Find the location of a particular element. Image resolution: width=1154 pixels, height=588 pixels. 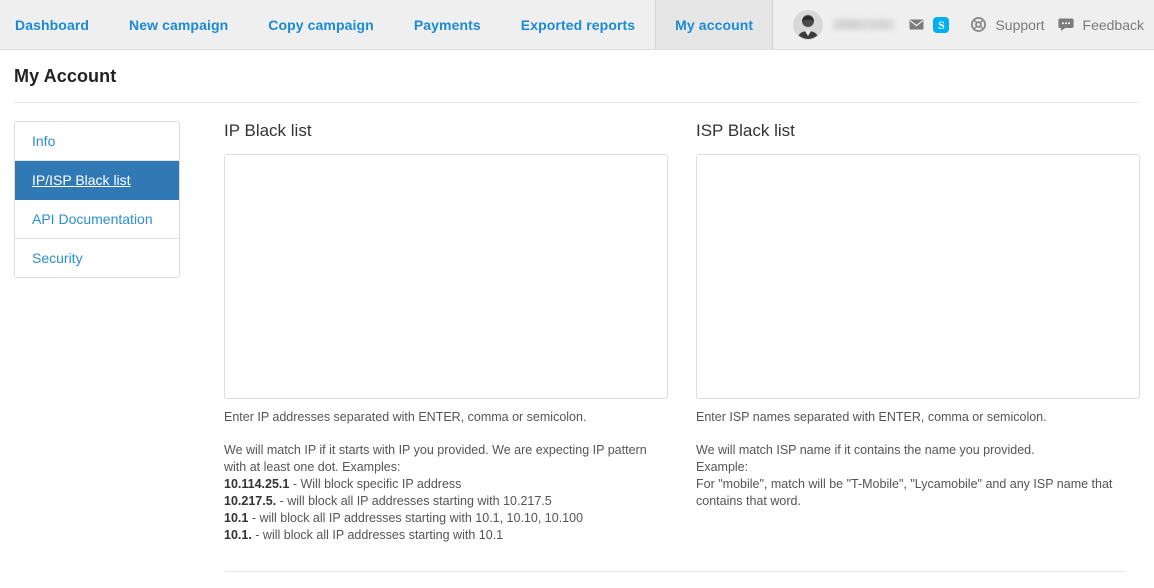

envelope-icon is located at coordinates (916, 24).